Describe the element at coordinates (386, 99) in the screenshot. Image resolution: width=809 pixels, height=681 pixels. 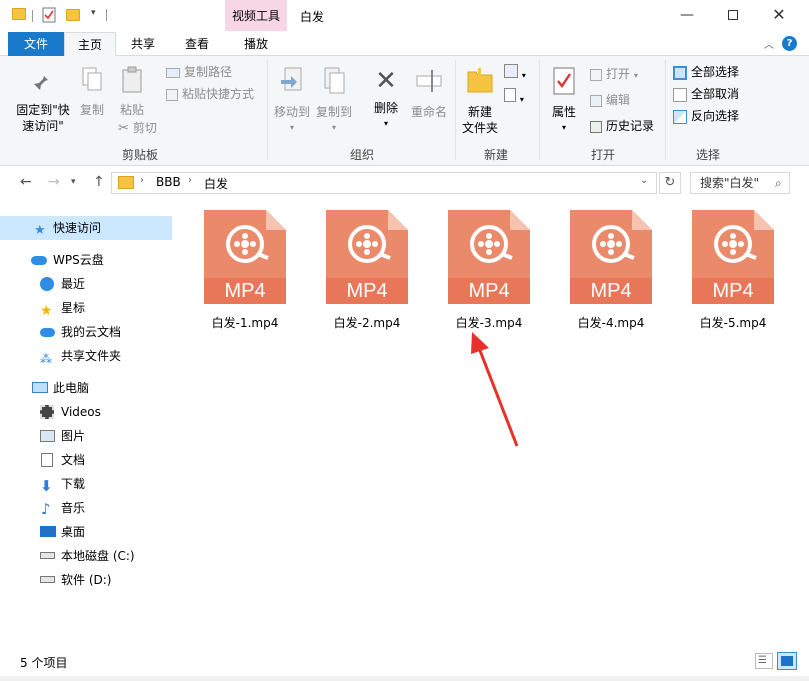
I see `delete-button: ✕ 删除 ▾` at that location.